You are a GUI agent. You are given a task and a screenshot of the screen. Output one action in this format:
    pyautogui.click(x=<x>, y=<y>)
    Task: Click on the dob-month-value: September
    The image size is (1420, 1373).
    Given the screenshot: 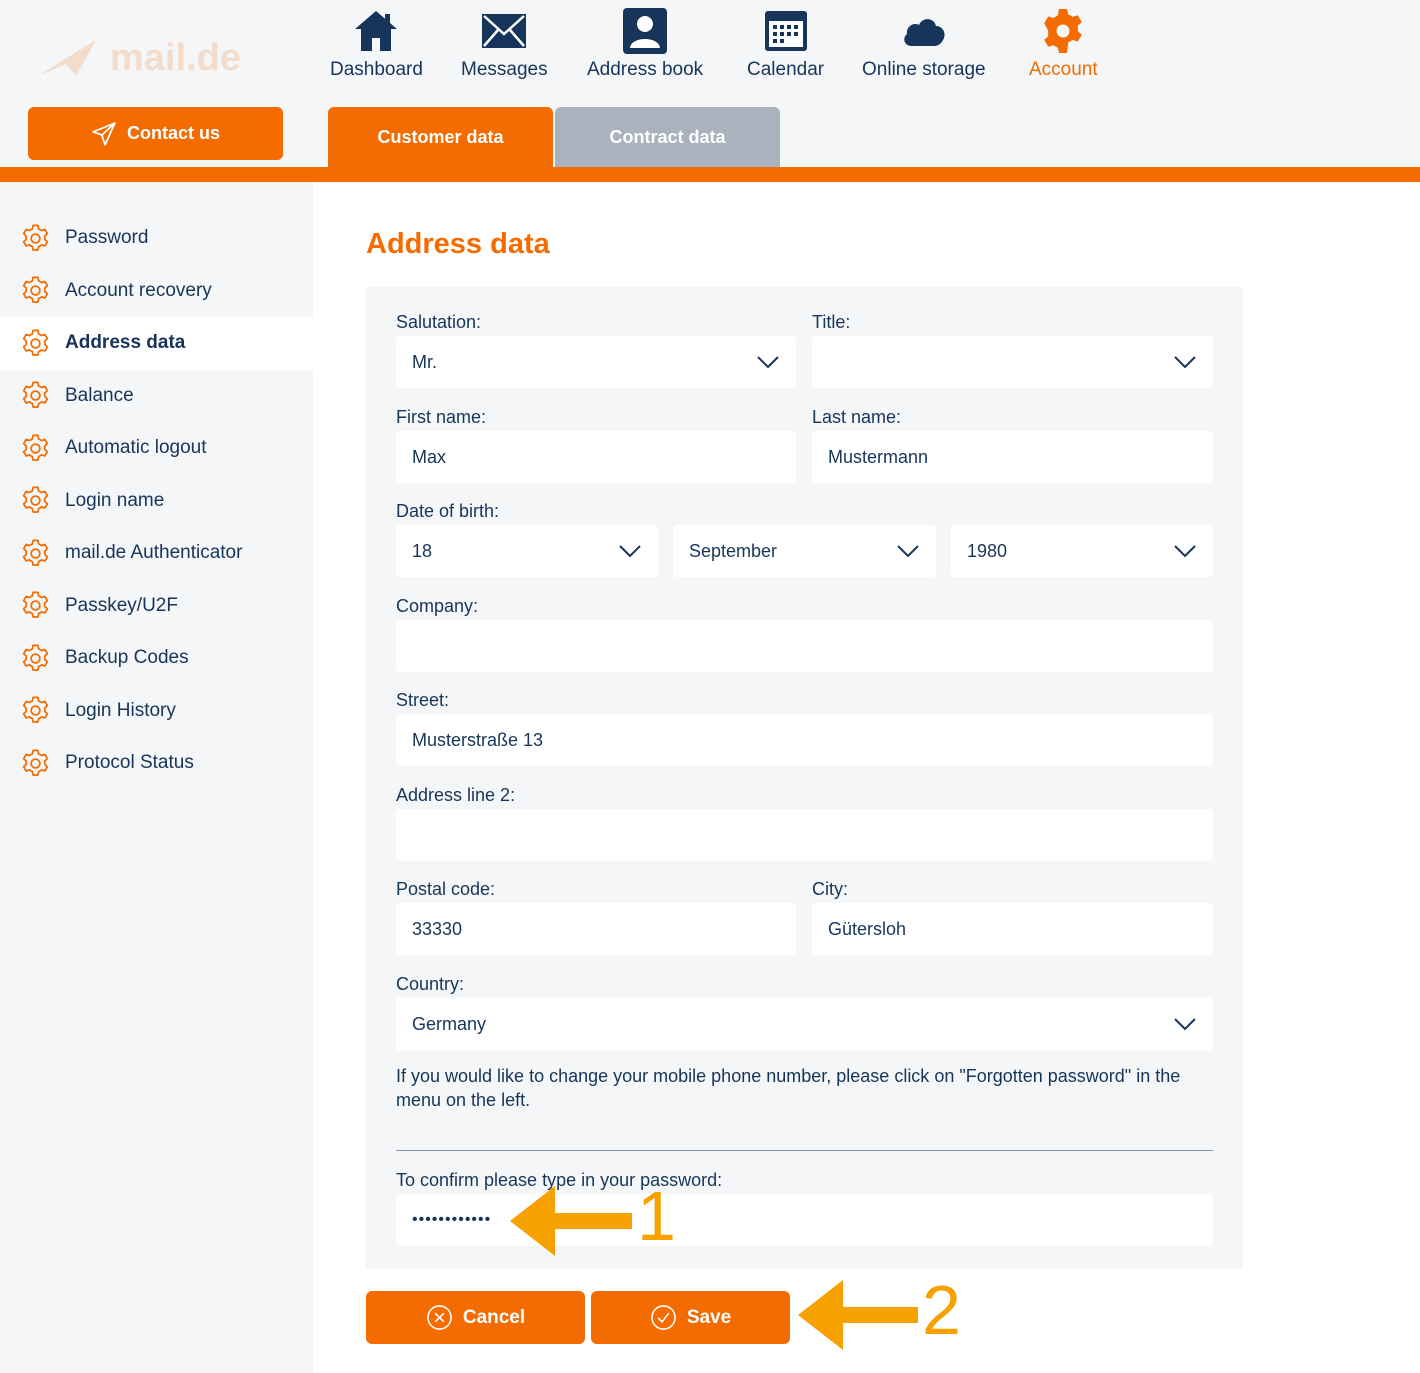 What is the action you would take?
    pyautogui.click(x=733, y=550)
    